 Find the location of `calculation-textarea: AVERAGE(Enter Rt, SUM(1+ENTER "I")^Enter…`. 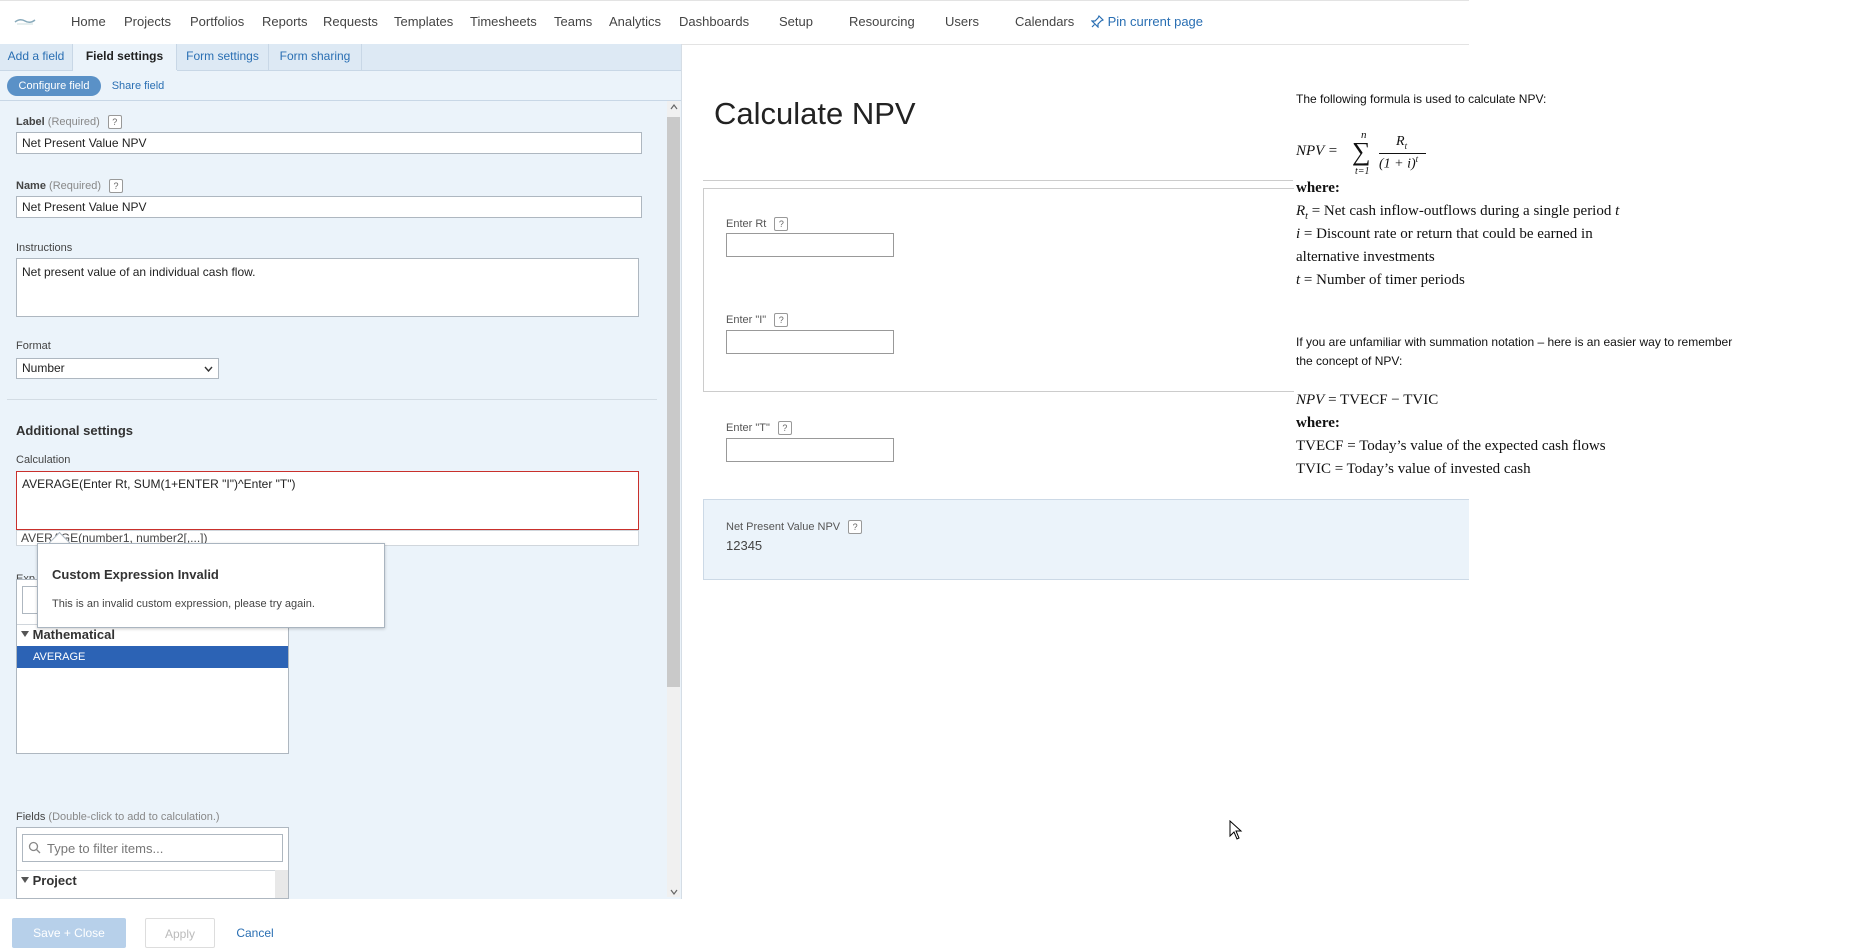

calculation-textarea: AVERAGE(Enter Rt, SUM(1+ENTER "I")^Enter… is located at coordinates (327, 500).